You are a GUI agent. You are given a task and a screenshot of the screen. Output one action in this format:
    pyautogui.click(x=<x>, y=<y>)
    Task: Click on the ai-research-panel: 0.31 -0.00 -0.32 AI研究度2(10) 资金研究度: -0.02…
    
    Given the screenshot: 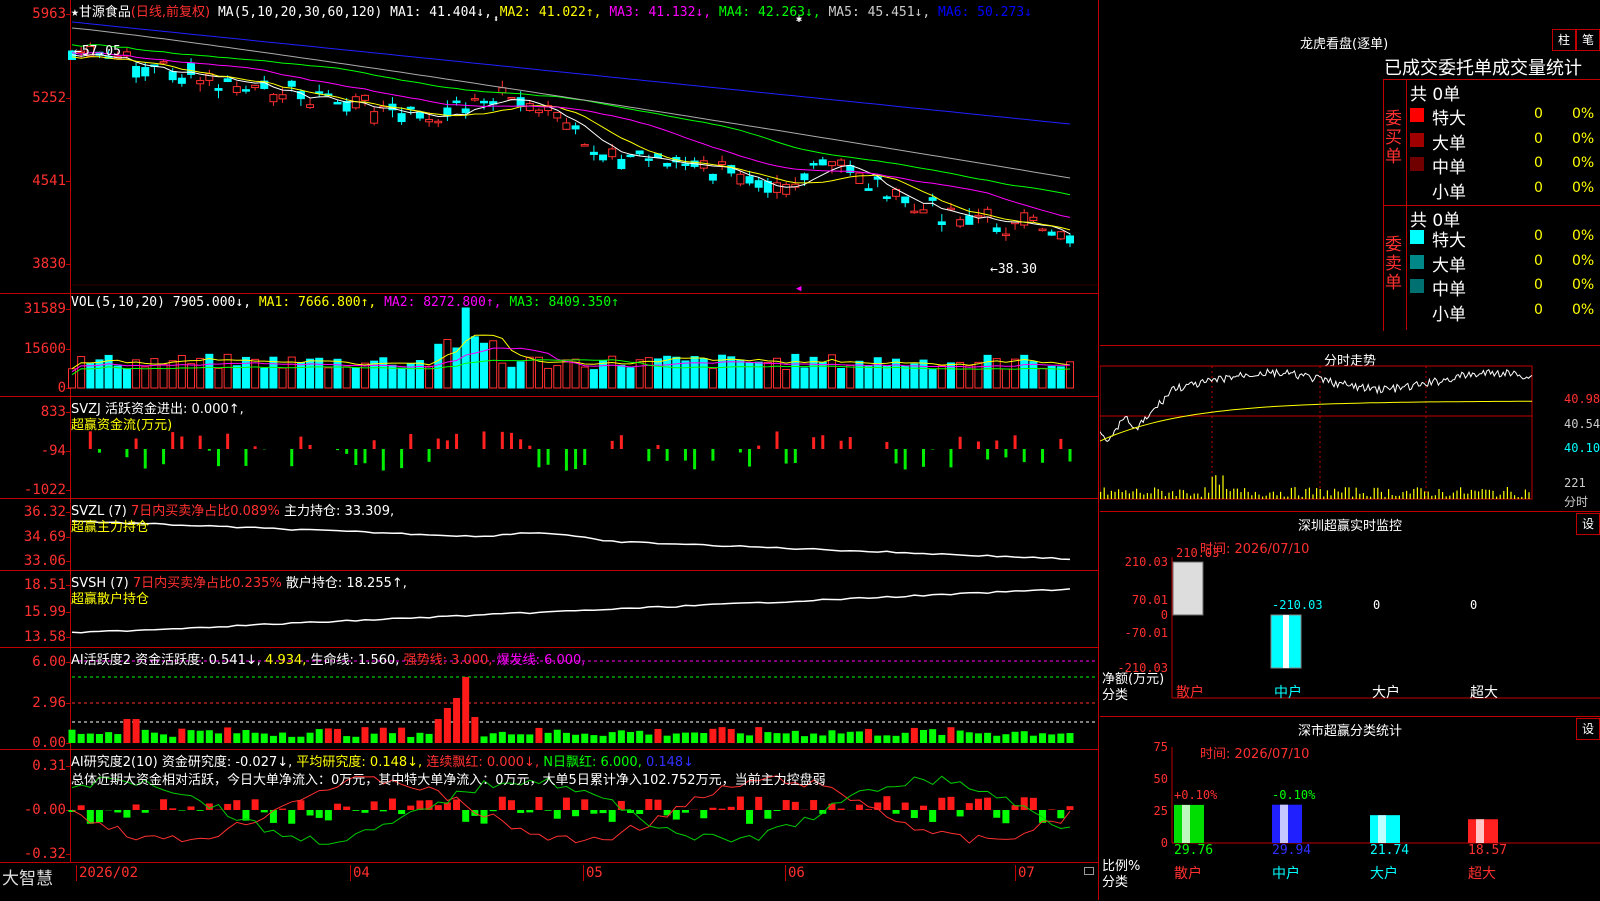 What is the action you would take?
    pyautogui.click(x=549, y=806)
    